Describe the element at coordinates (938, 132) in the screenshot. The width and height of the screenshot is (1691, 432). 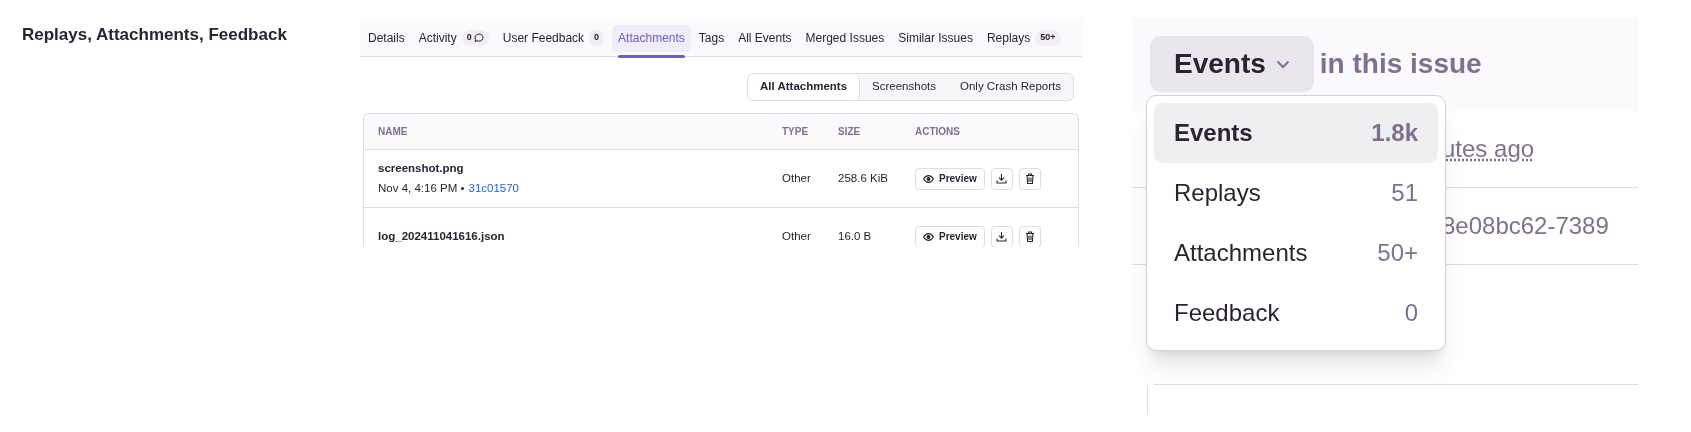
I see `column-header: ACTIONS` at that location.